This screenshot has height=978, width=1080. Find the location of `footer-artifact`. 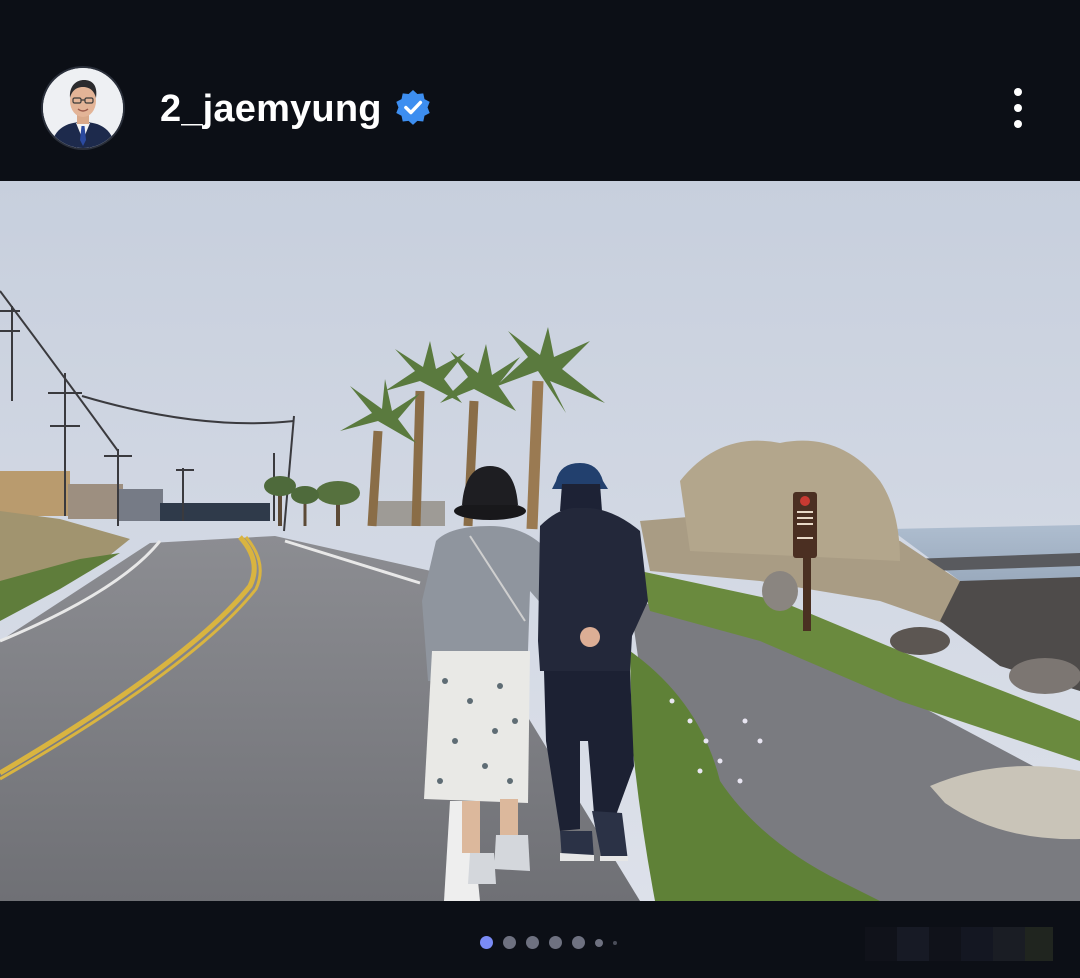

footer-artifact is located at coordinates (959, 944).